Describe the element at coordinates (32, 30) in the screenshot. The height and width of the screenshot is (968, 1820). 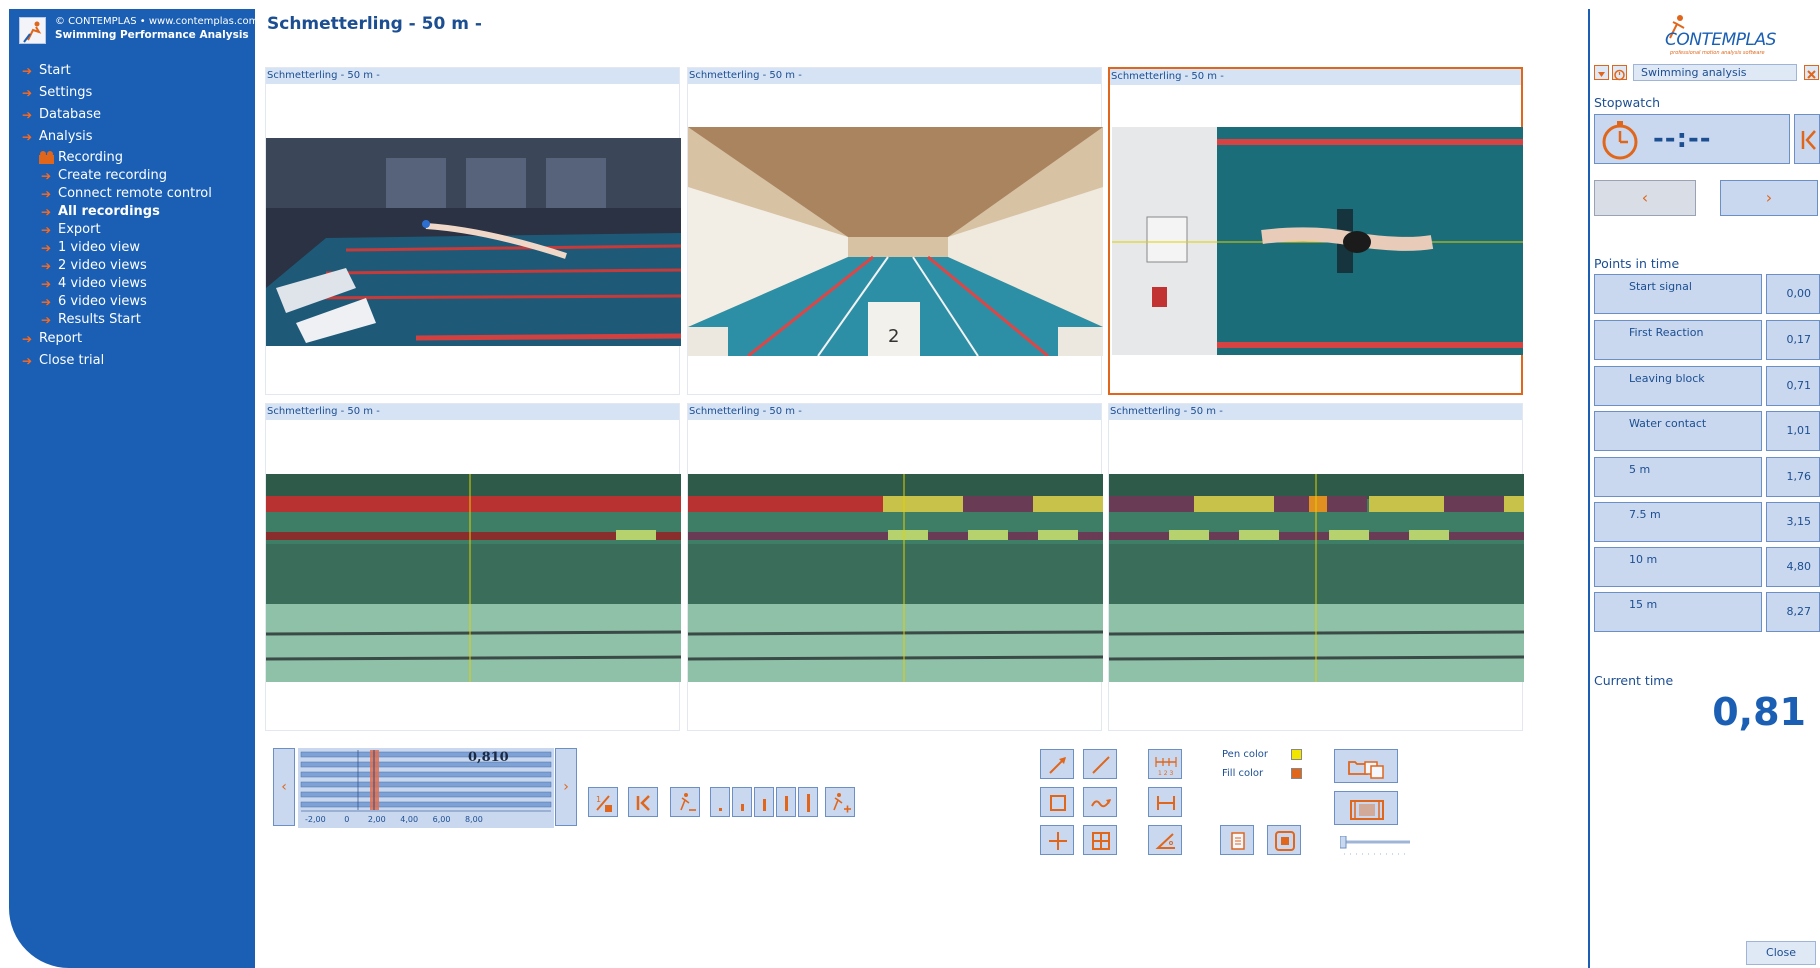
I see `swimmer-logo-icon` at that location.